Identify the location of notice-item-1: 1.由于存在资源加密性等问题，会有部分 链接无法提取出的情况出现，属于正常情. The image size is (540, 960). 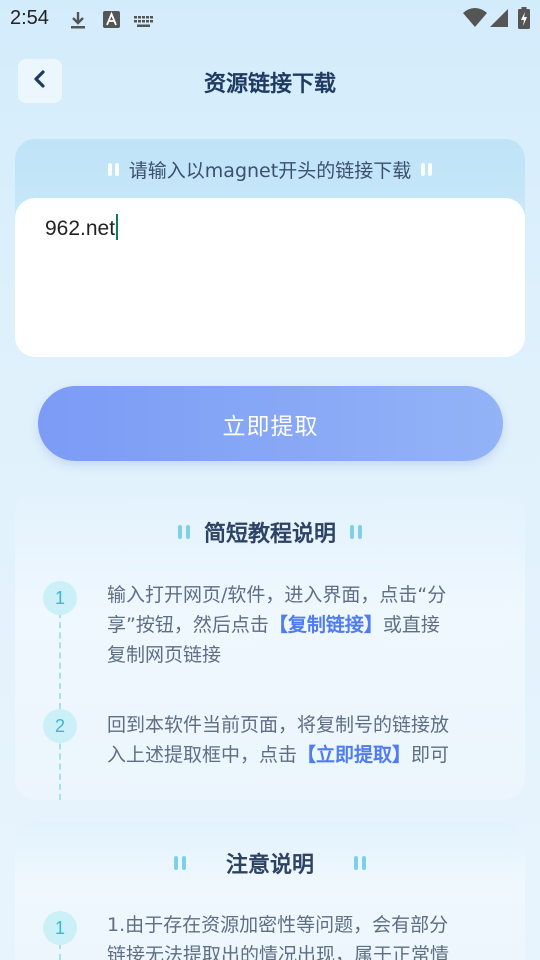
(307, 935).